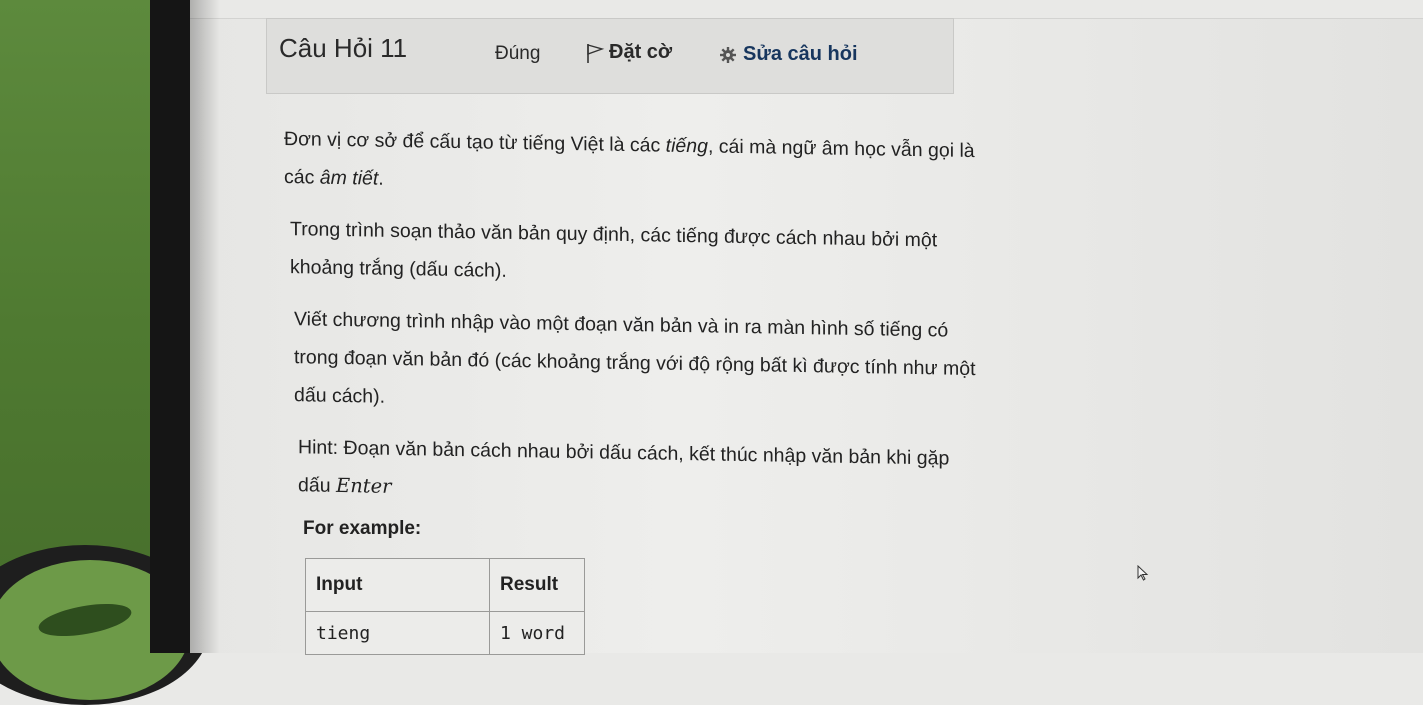 The width and height of the screenshot is (1423, 705). What do you see at coordinates (537, 585) in the screenshot?
I see `column-header-result: Result` at bounding box center [537, 585].